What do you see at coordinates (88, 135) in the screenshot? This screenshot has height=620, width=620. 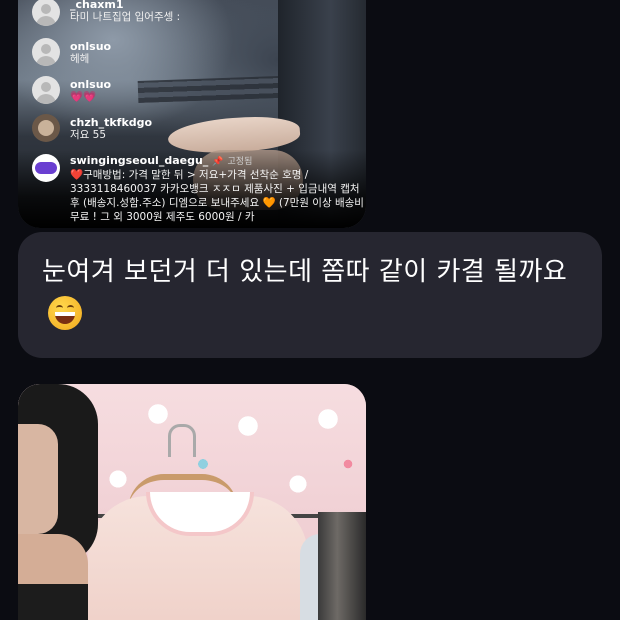 I see `comment-message: 저요 55` at bounding box center [88, 135].